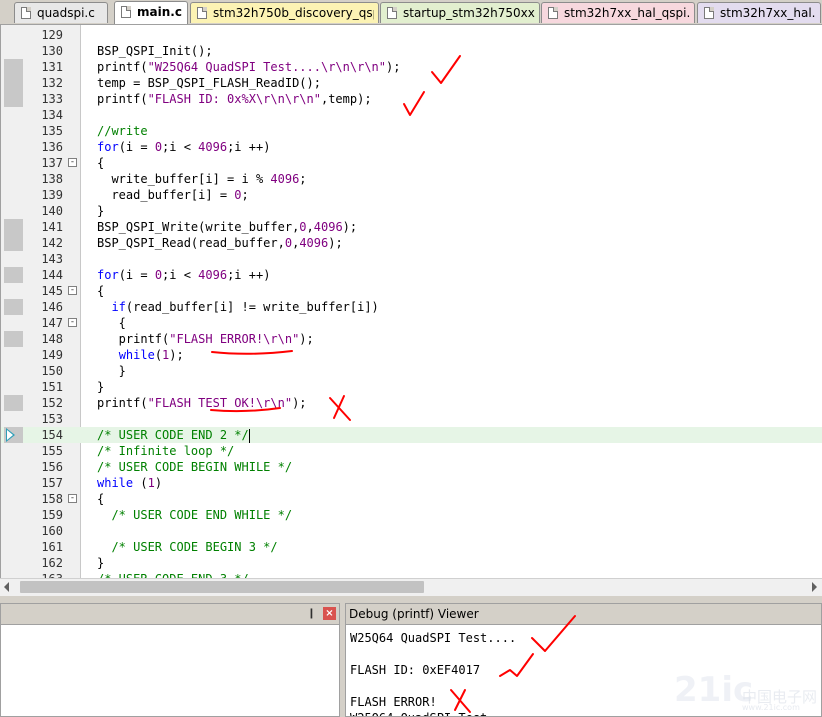  I want to click on code-line: 157 while (1), so click(411, 483).